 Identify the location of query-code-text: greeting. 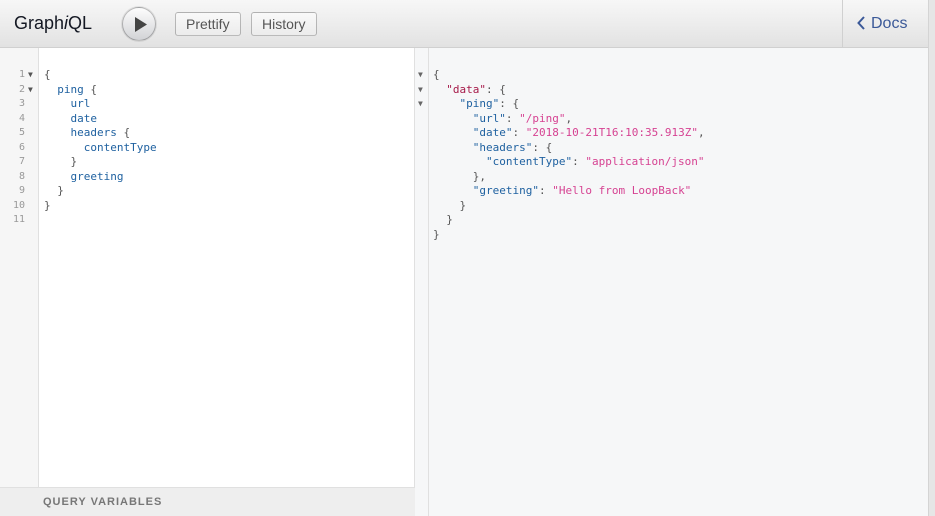
(97, 176).